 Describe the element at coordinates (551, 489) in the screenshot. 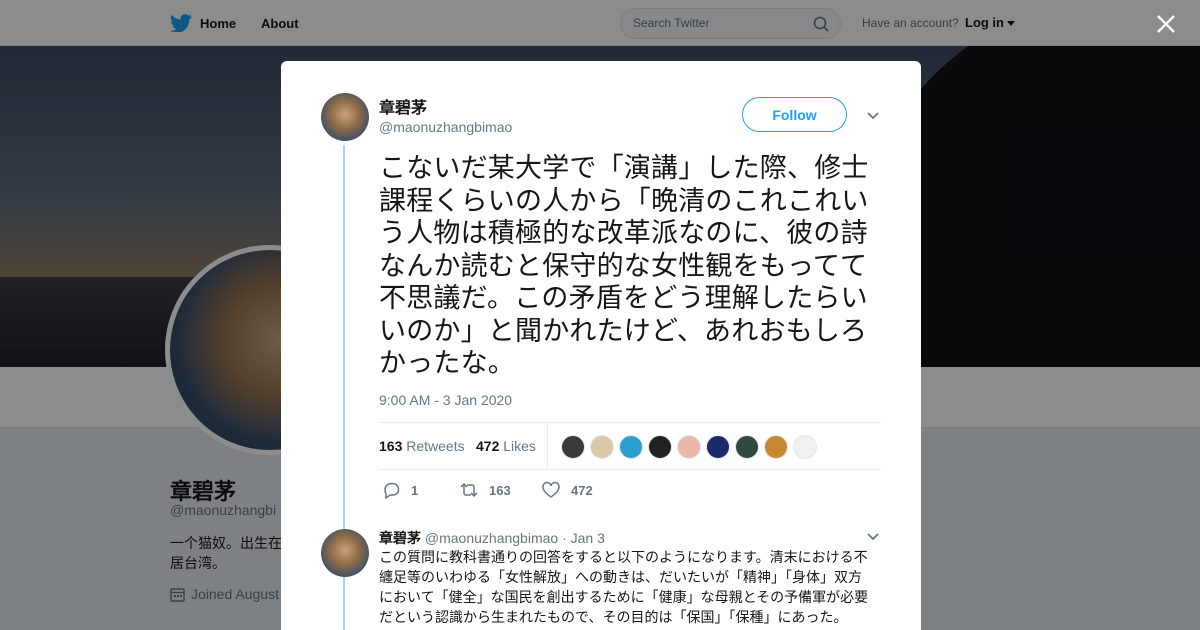

I see `heart-icon` at that location.